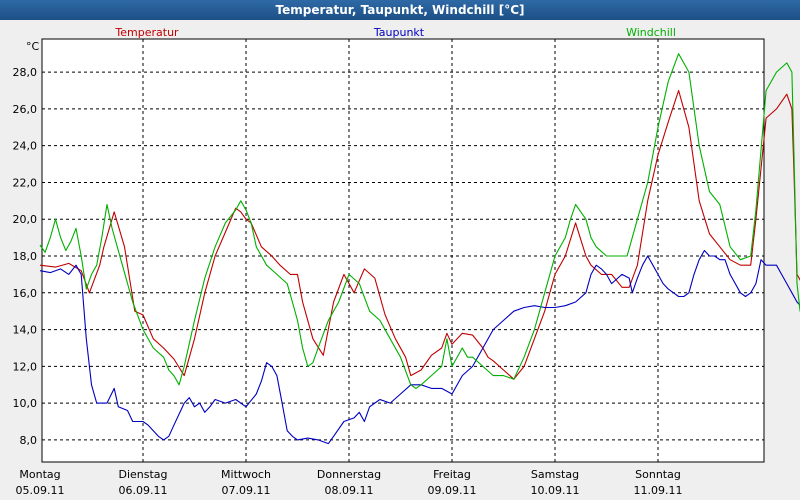  What do you see at coordinates (25, 146) in the screenshot?
I see `y-tick-label: 24,0` at bounding box center [25, 146].